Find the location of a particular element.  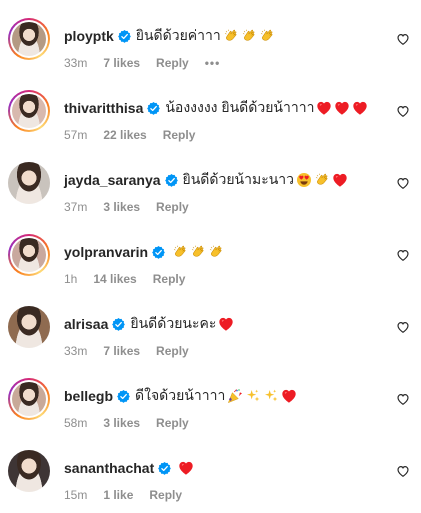

username-link: sananthachat is located at coordinates (109, 468).